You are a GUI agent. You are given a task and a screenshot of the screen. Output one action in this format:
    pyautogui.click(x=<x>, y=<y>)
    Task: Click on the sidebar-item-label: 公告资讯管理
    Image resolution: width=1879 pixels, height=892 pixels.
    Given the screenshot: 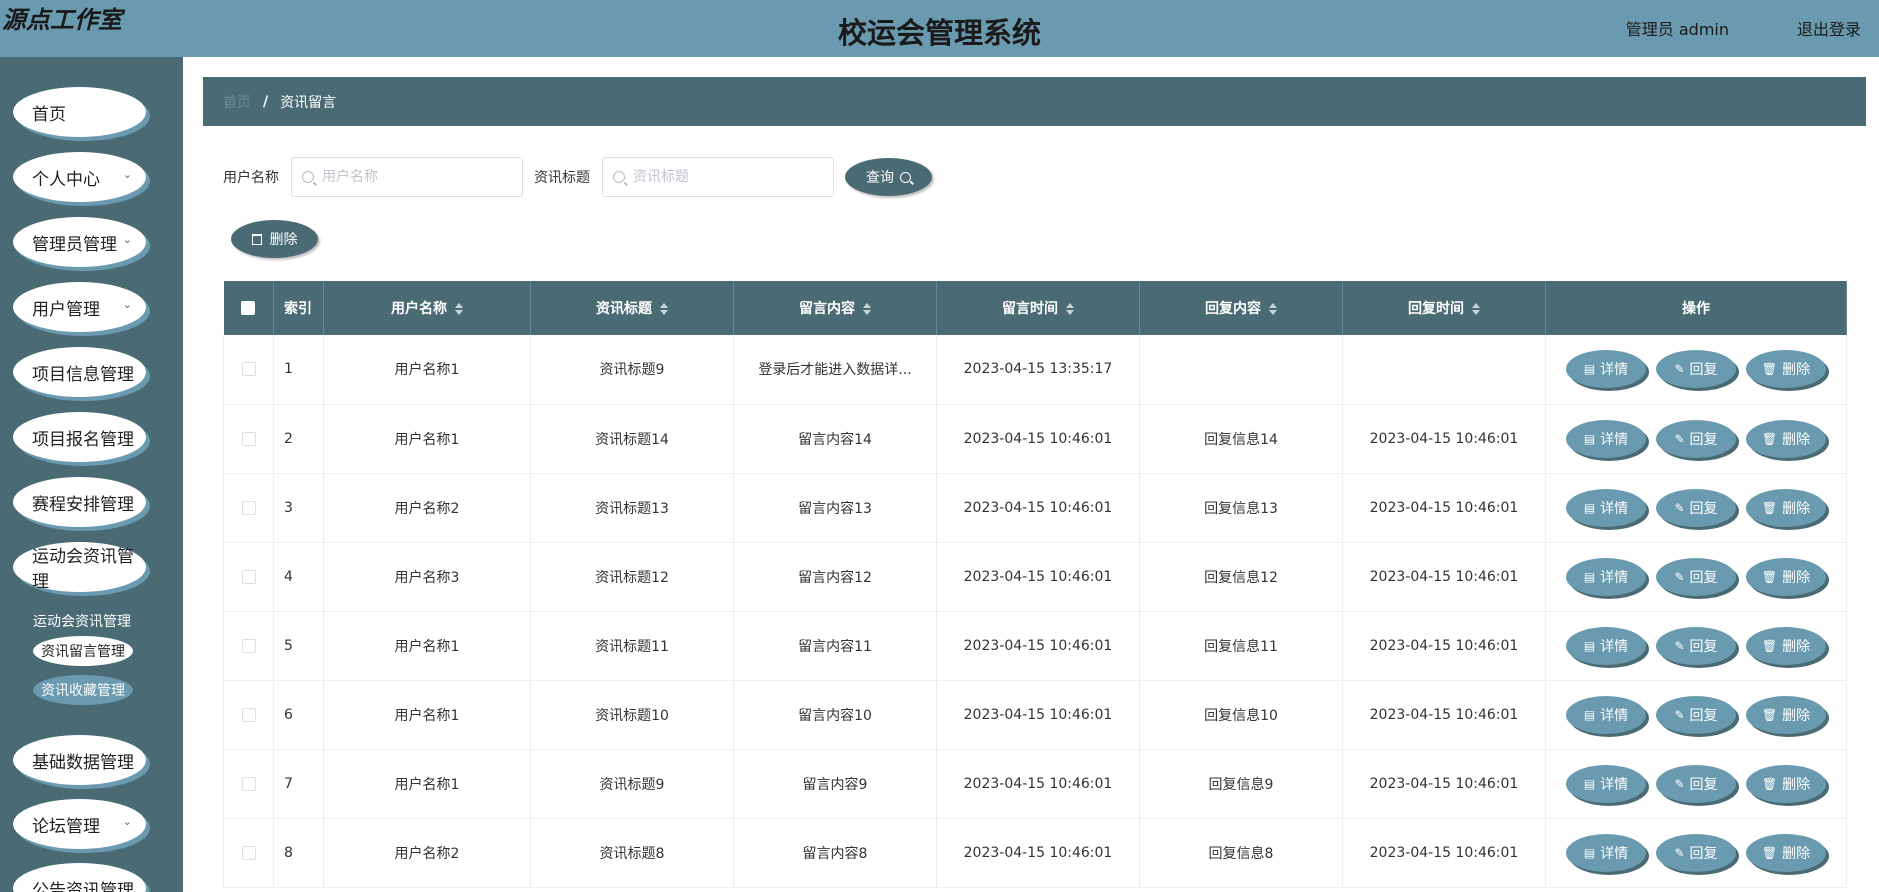 What is the action you would take?
    pyautogui.click(x=83, y=886)
    